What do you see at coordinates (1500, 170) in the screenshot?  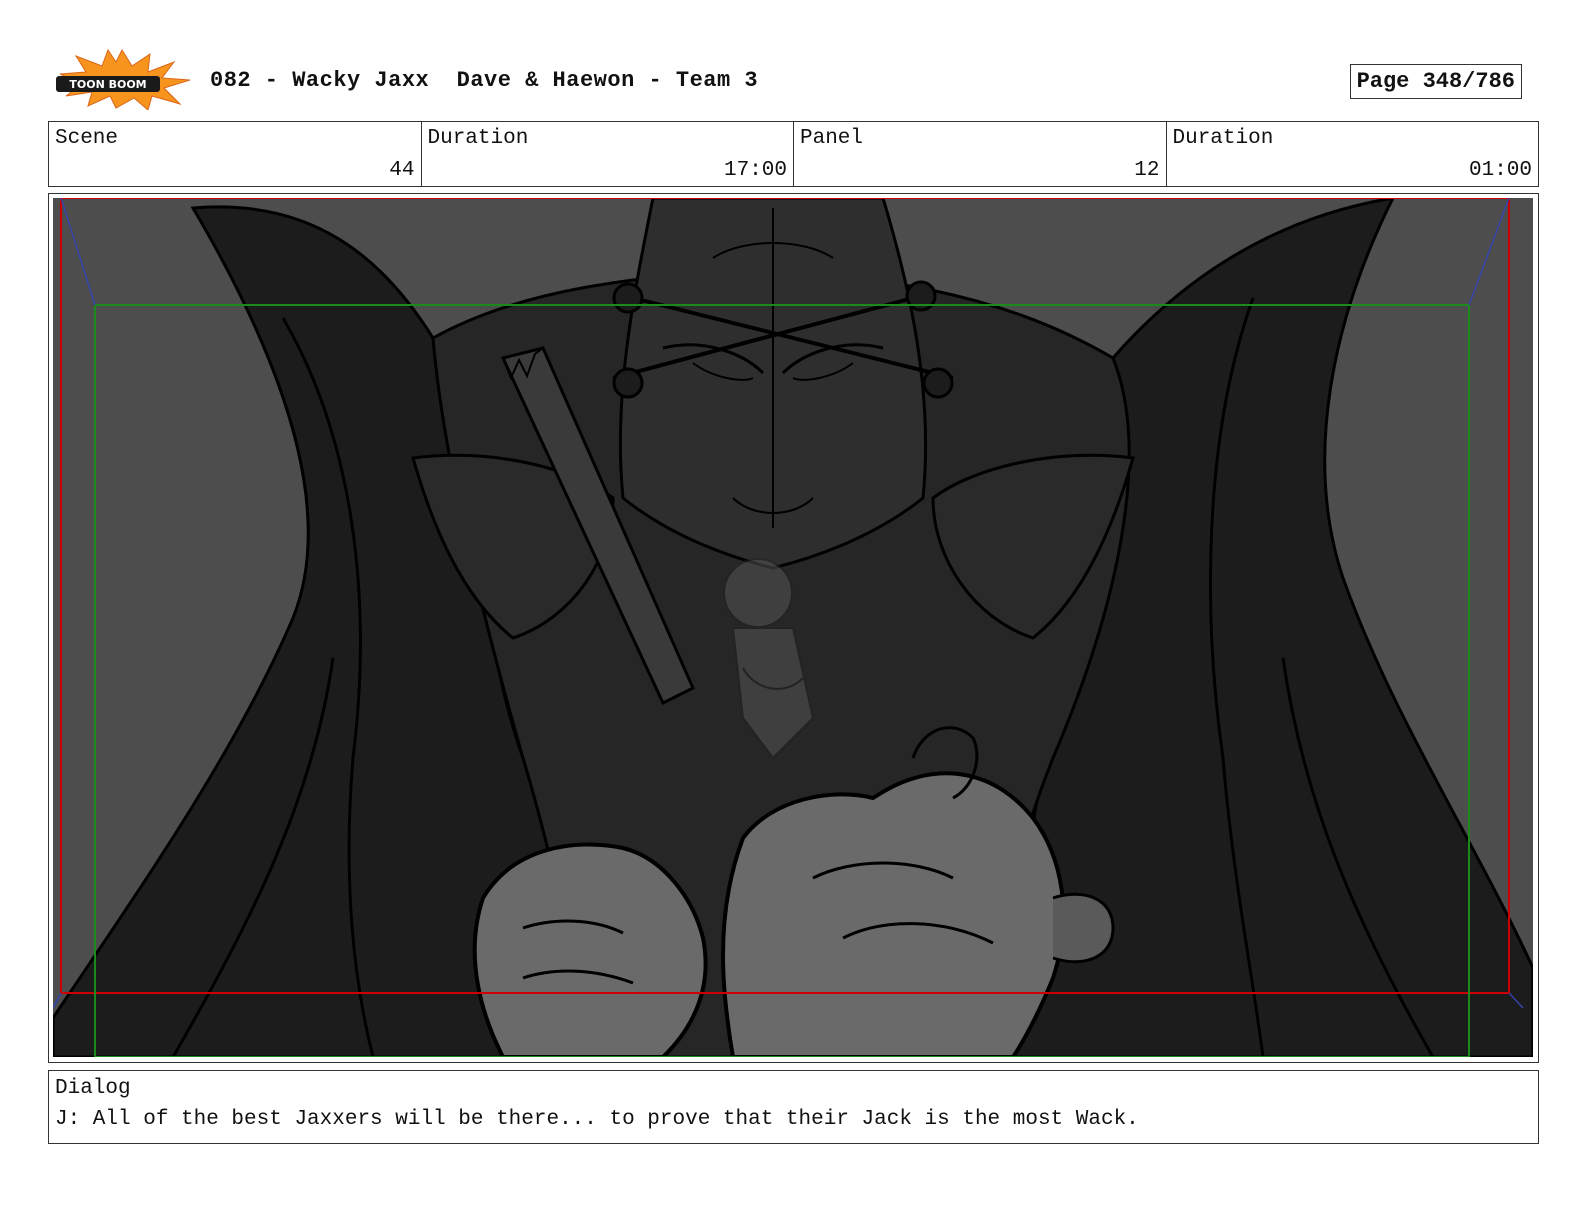 I see `panel-duration-value: 01:00` at bounding box center [1500, 170].